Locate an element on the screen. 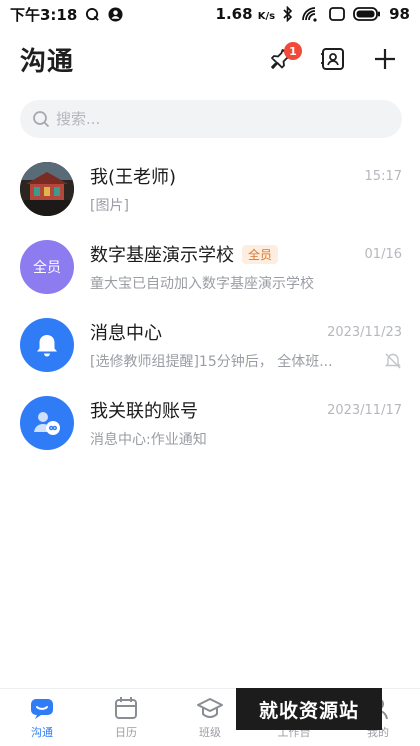 The image size is (420, 746). network-speed: 1.68 K/s is located at coordinates (245, 14).